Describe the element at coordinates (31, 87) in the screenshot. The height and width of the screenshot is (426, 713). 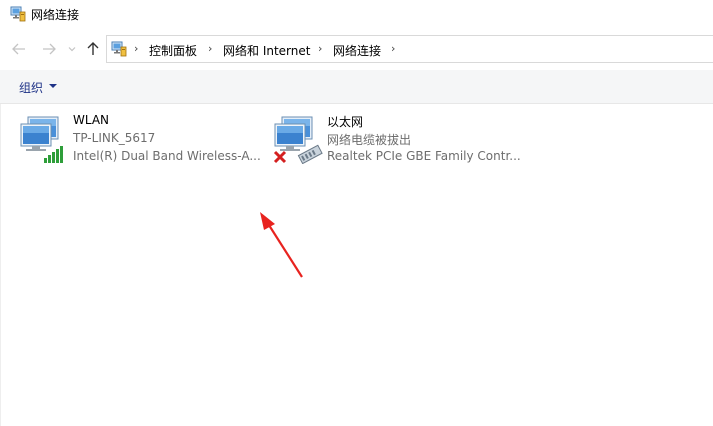
I see `organize-button: 组织` at that location.